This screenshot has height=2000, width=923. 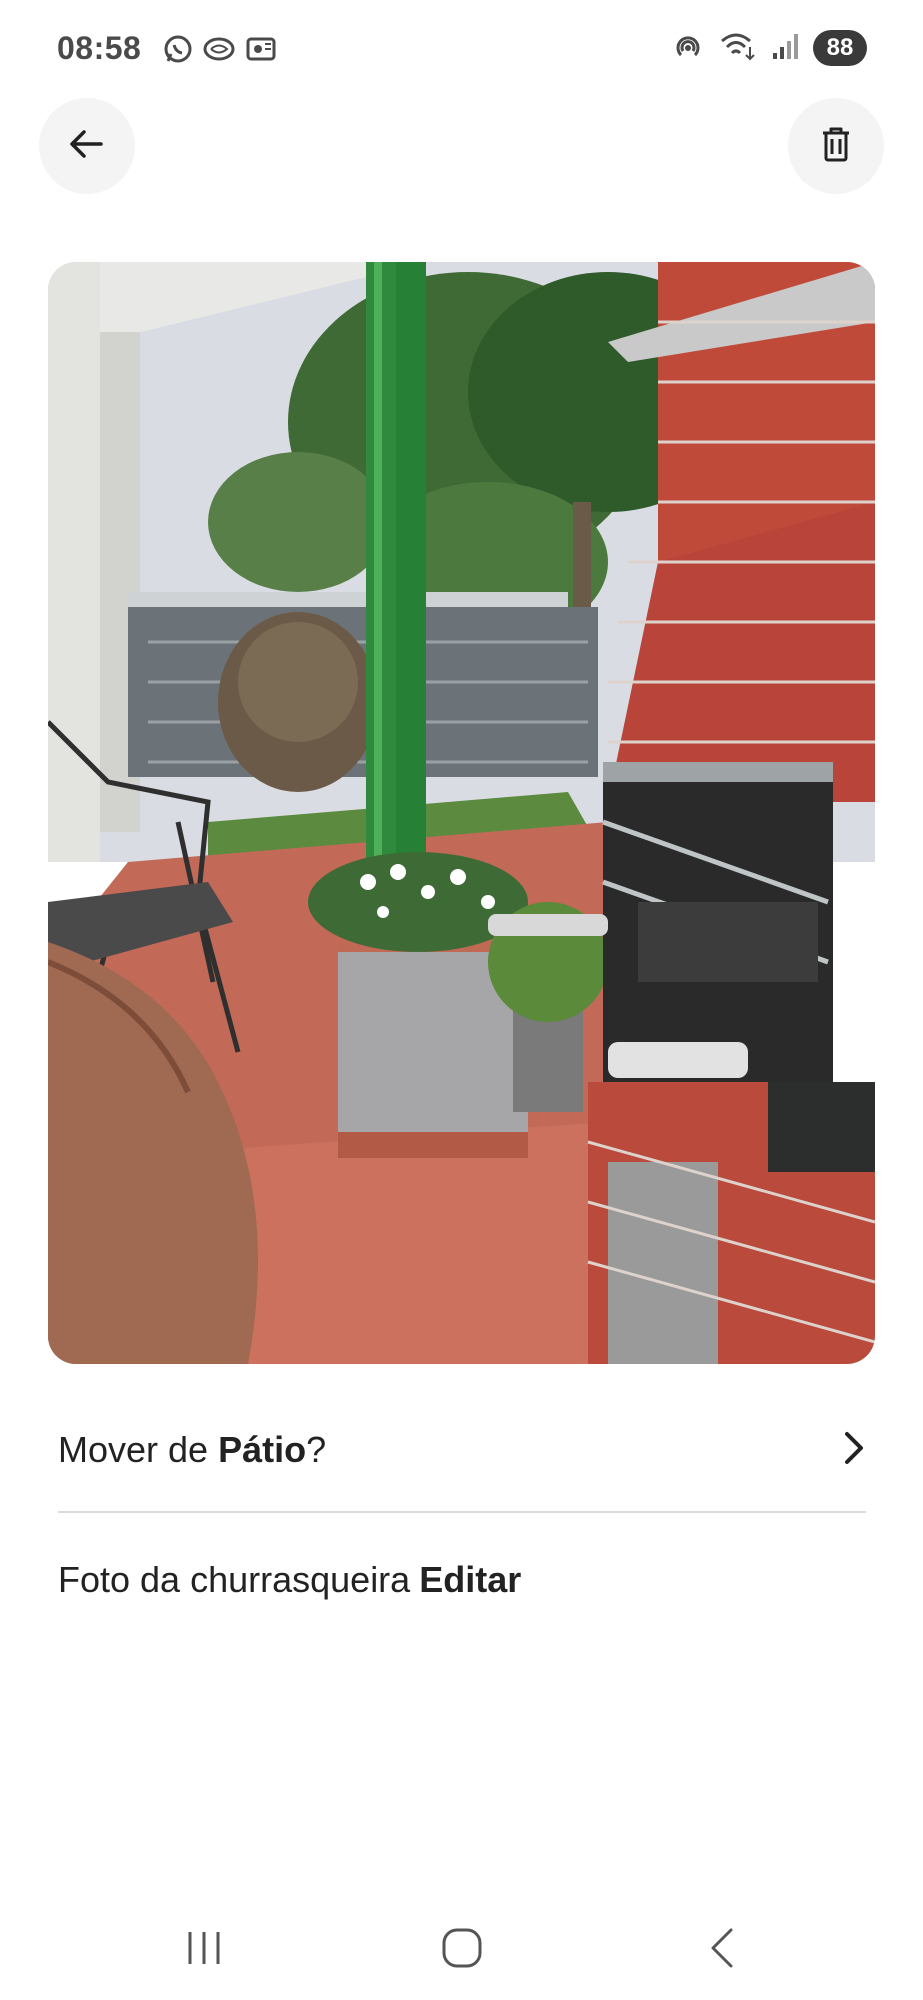 What do you see at coordinates (462, 1512) in the screenshot?
I see `divider` at bounding box center [462, 1512].